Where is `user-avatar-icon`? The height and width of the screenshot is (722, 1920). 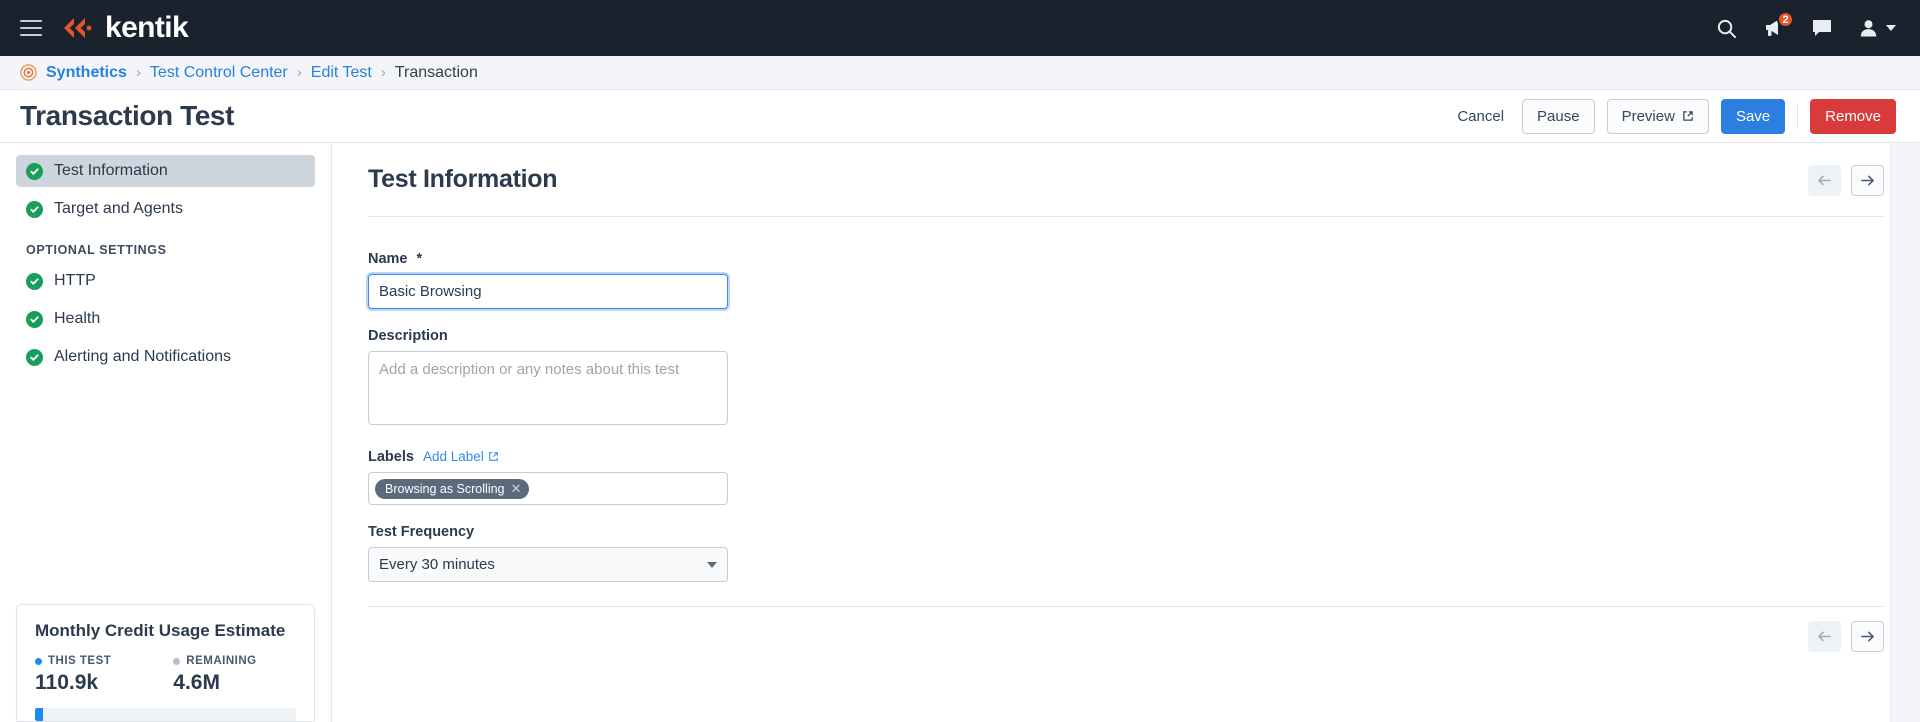 user-avatar-icon is located at coordinates (1868, 28).